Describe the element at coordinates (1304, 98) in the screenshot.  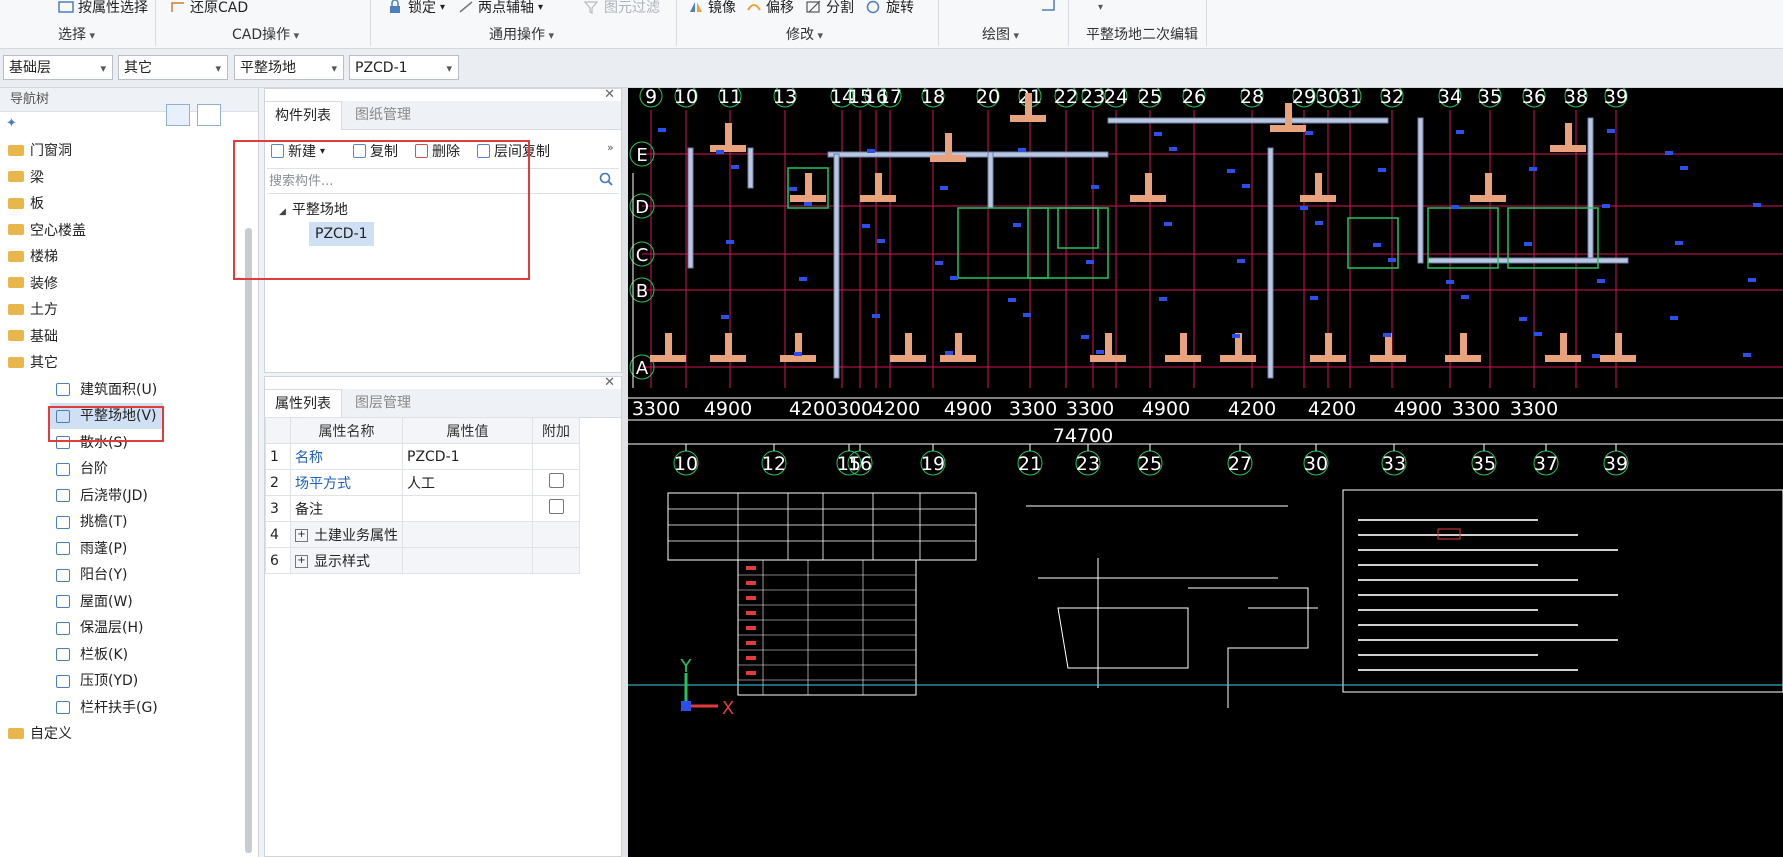
I see `axis-label: 29` at that location.